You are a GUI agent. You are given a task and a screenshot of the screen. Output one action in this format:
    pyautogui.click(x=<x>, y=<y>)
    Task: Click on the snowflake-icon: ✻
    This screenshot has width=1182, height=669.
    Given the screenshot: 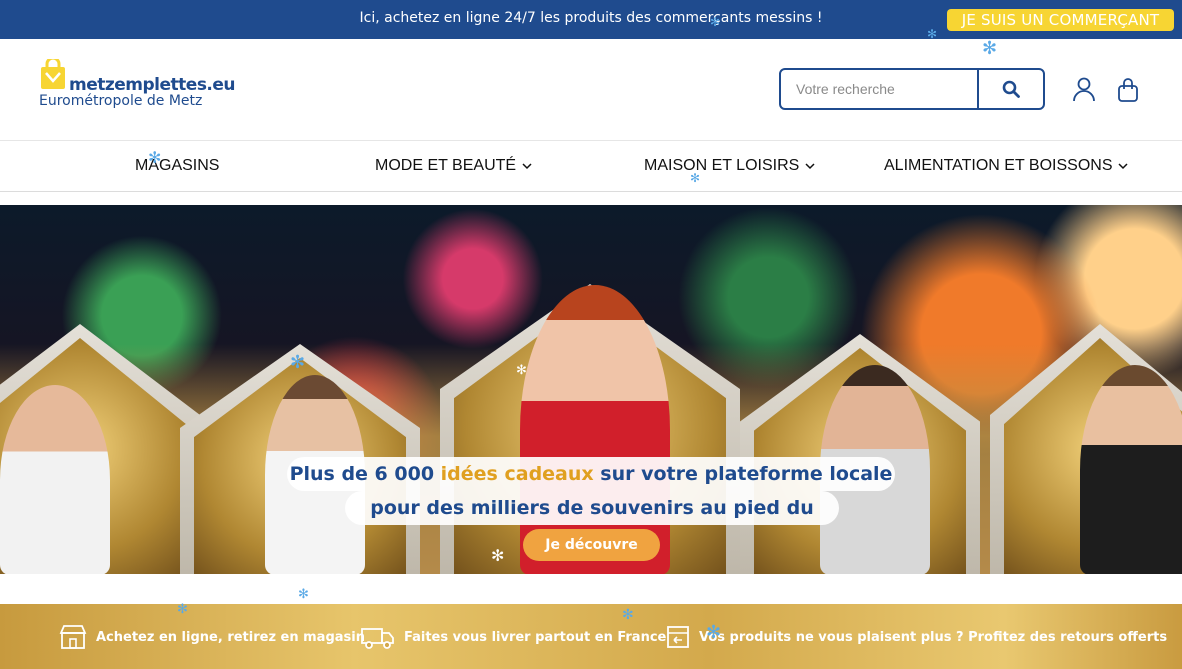 What is the action you would take?
    pyautogui.click(x=303, y=594)
    